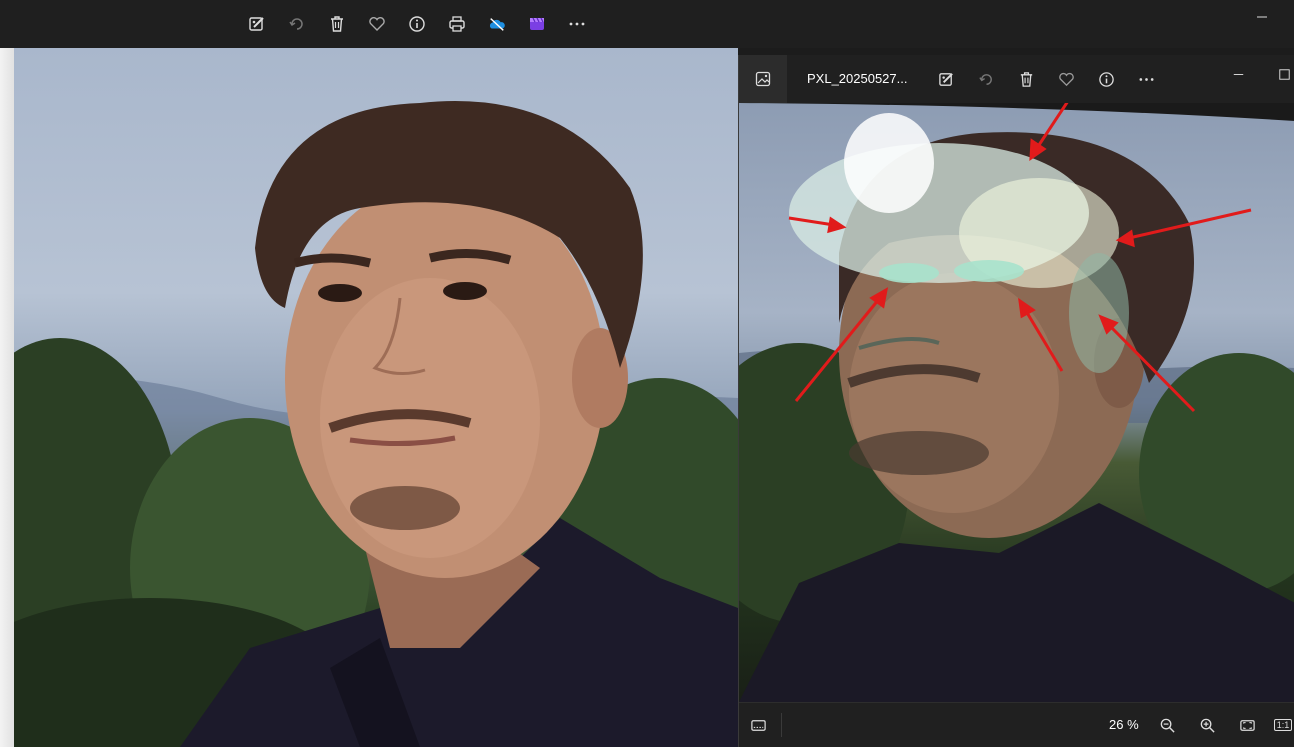 The width and height of the screenshot is (1294, 747). I want to click on actual-size-button: 1:1, so click(1283, 725).